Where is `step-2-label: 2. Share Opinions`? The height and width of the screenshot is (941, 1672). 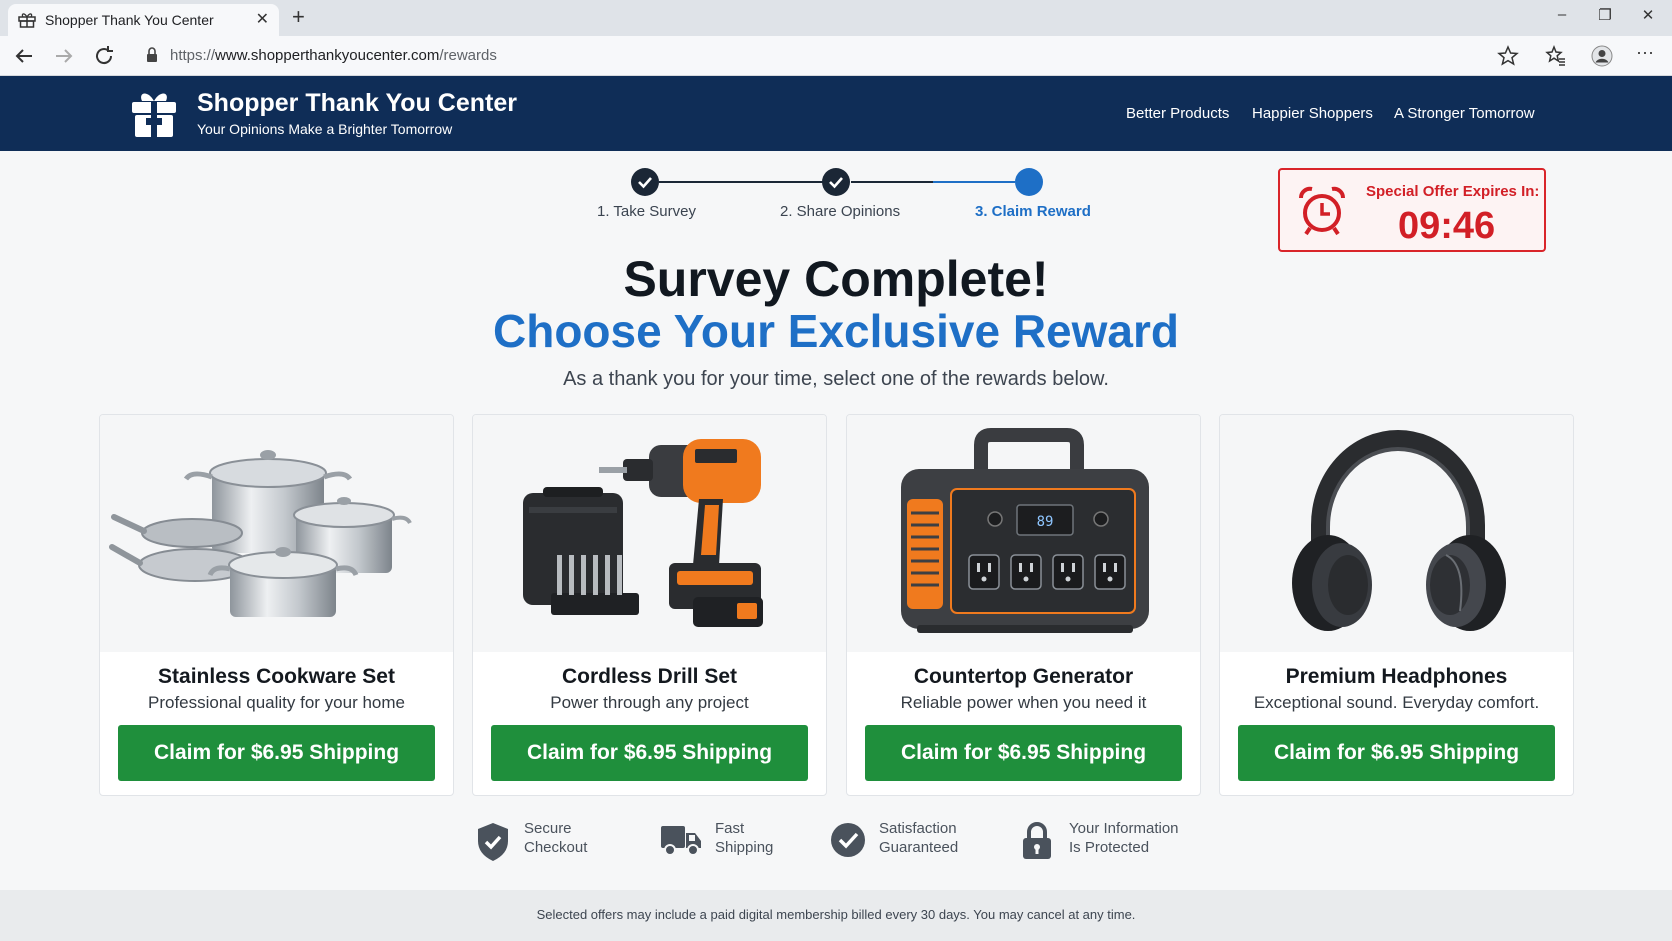
step-2-label: 2. Share Opinions is located at coordinates (840, 211).